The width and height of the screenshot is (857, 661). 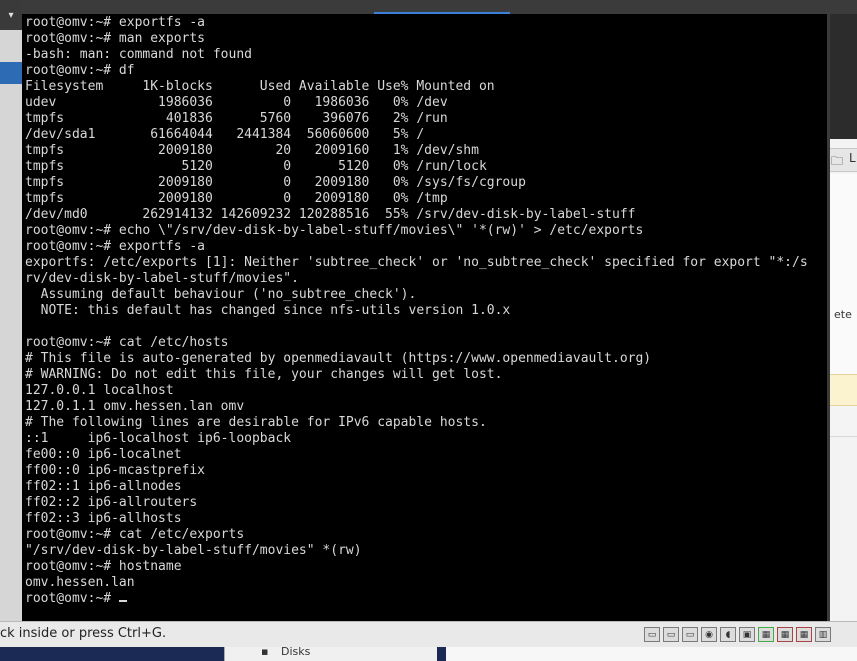 I want to click on terminal-line: root@omv:~# cat /etc/hosts, so click(x=127, y=342).